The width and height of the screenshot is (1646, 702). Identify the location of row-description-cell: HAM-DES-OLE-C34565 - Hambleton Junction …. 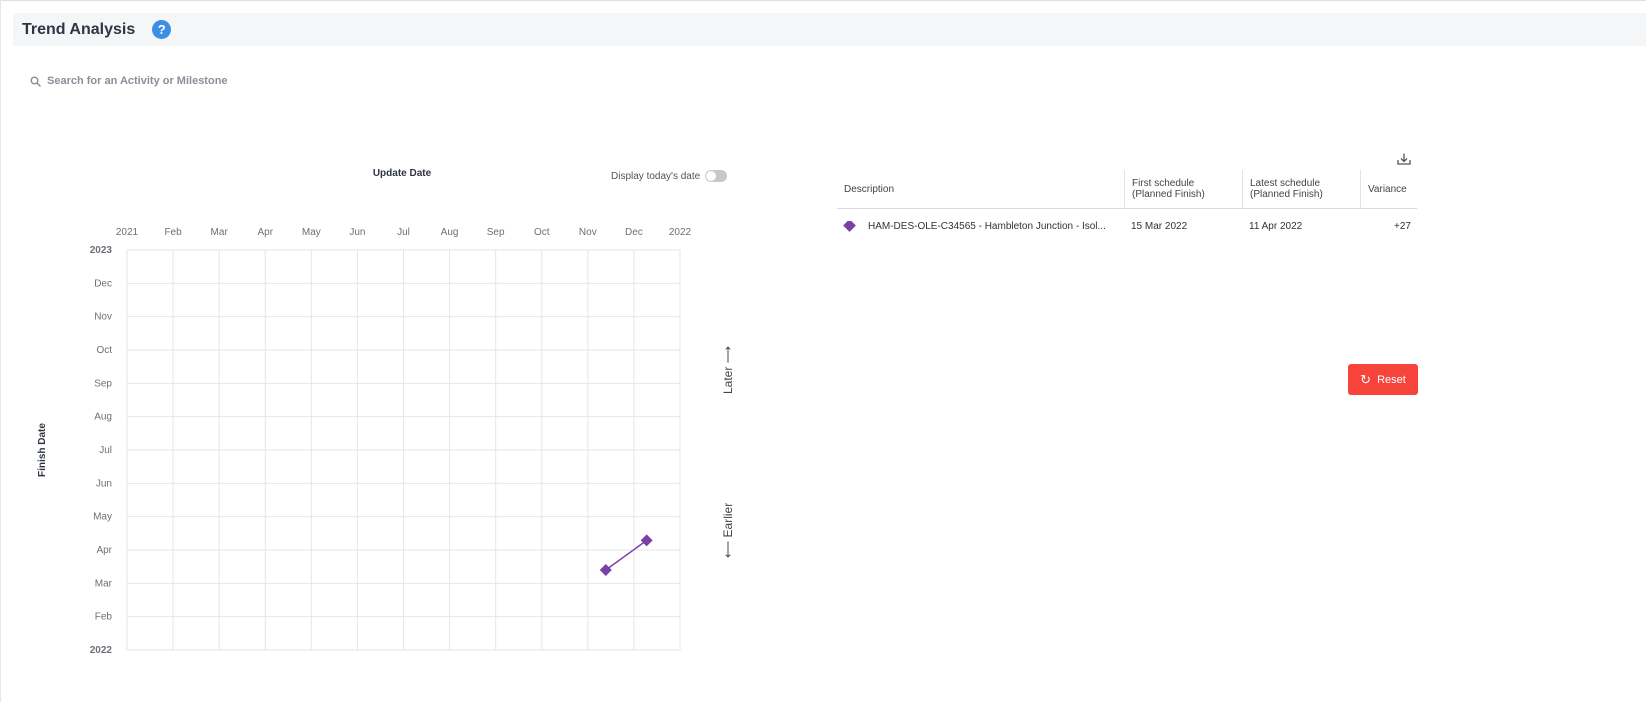
(980, 226).